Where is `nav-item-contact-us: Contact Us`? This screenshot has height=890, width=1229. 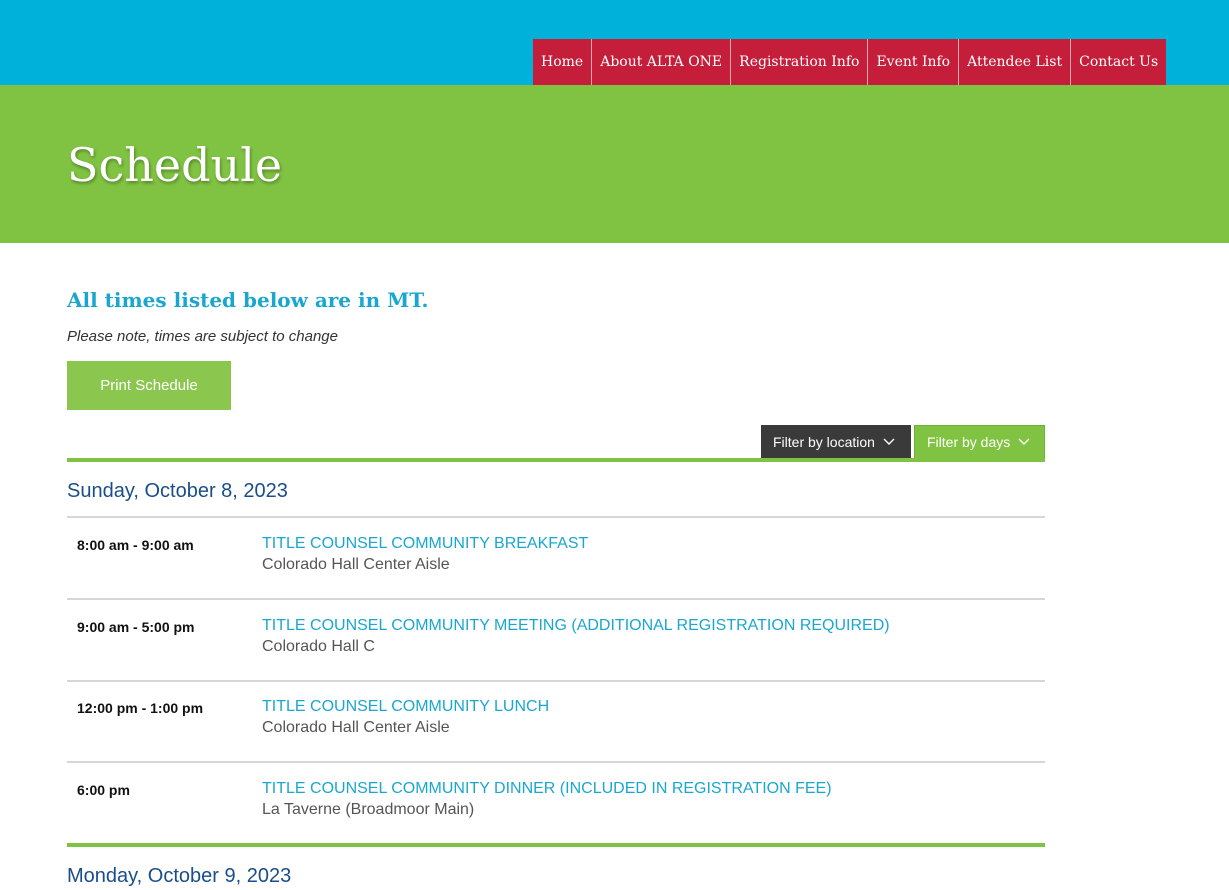 nav-item-contact-us: Contact Us is located at coordinates (1118, 62).